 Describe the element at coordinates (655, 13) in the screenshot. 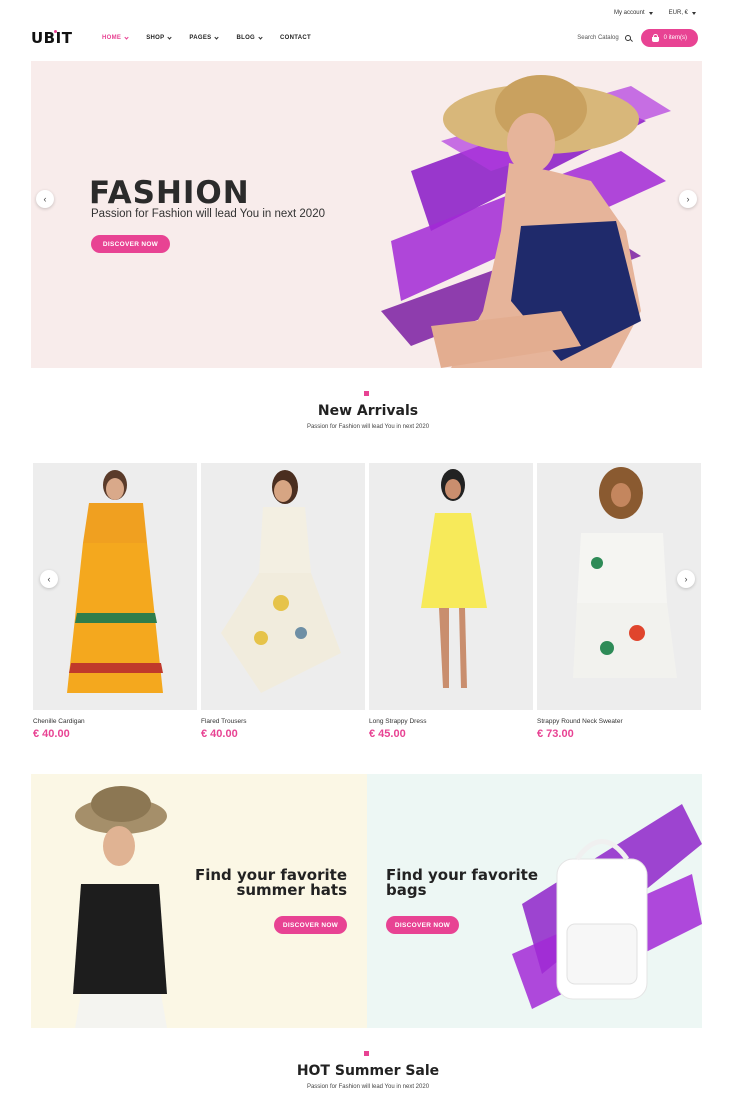

I see `top-utility-bar: My account EUR, €` at that location.